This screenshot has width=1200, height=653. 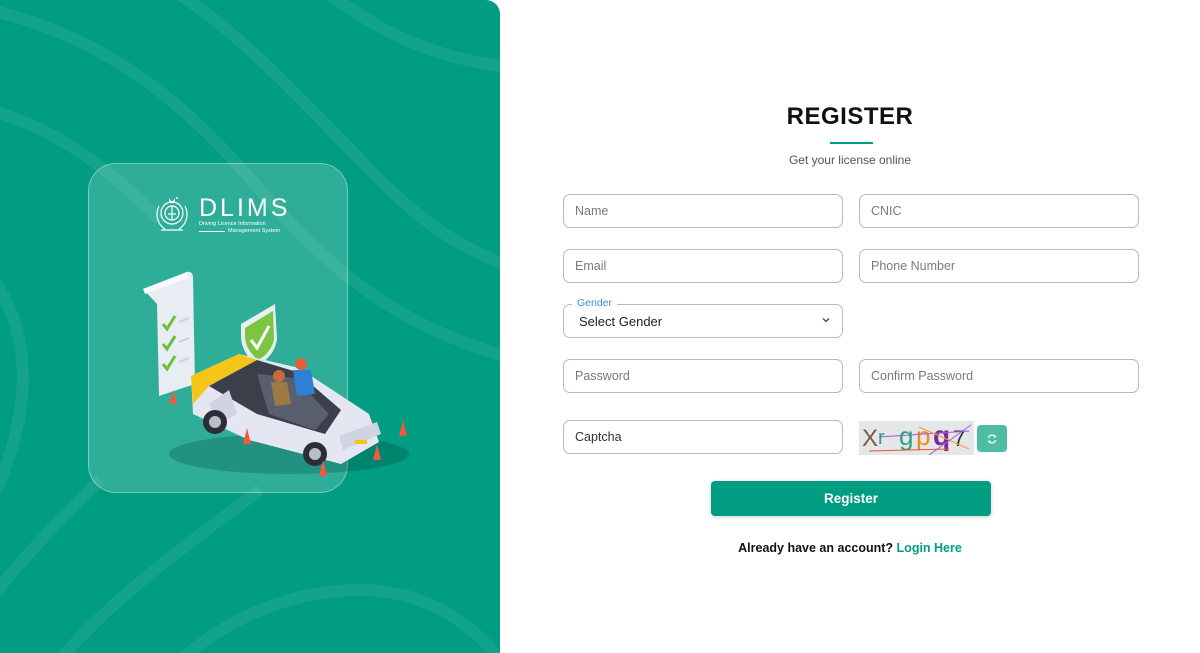 I want to click on confirm-password-field-wrapper, so click(x=999, y=376).